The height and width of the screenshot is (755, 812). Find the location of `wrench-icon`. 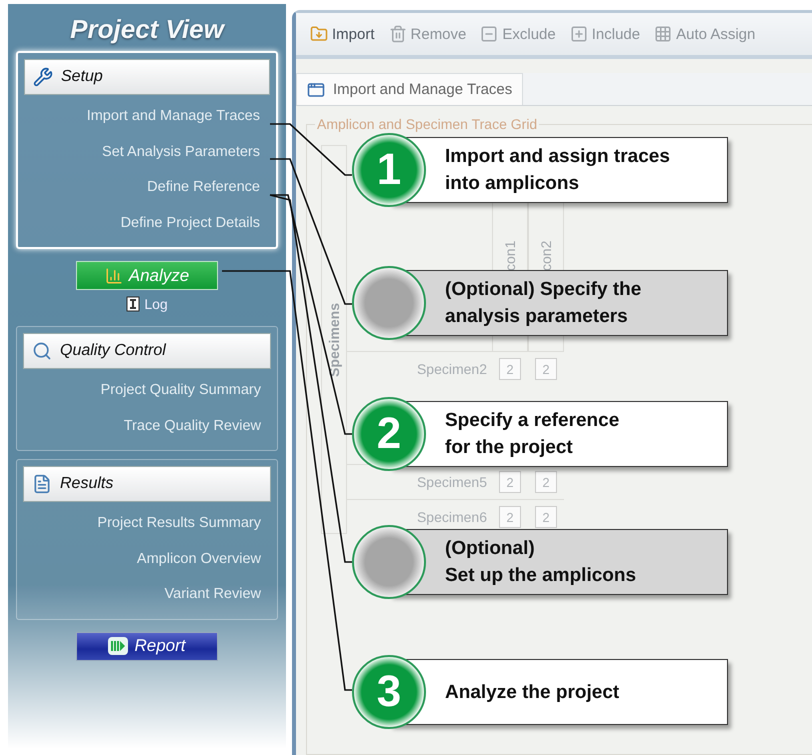

wrench-icon is located at coordinates (43, 77).